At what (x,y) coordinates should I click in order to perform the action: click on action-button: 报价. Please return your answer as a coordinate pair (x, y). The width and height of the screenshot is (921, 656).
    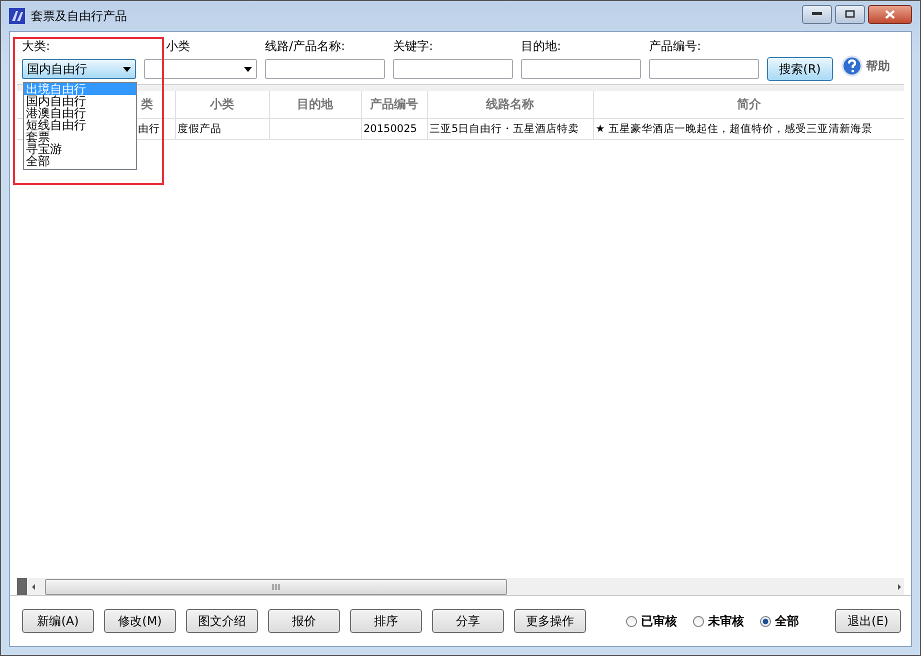
    Looking at the image, I should click on (304, 621).